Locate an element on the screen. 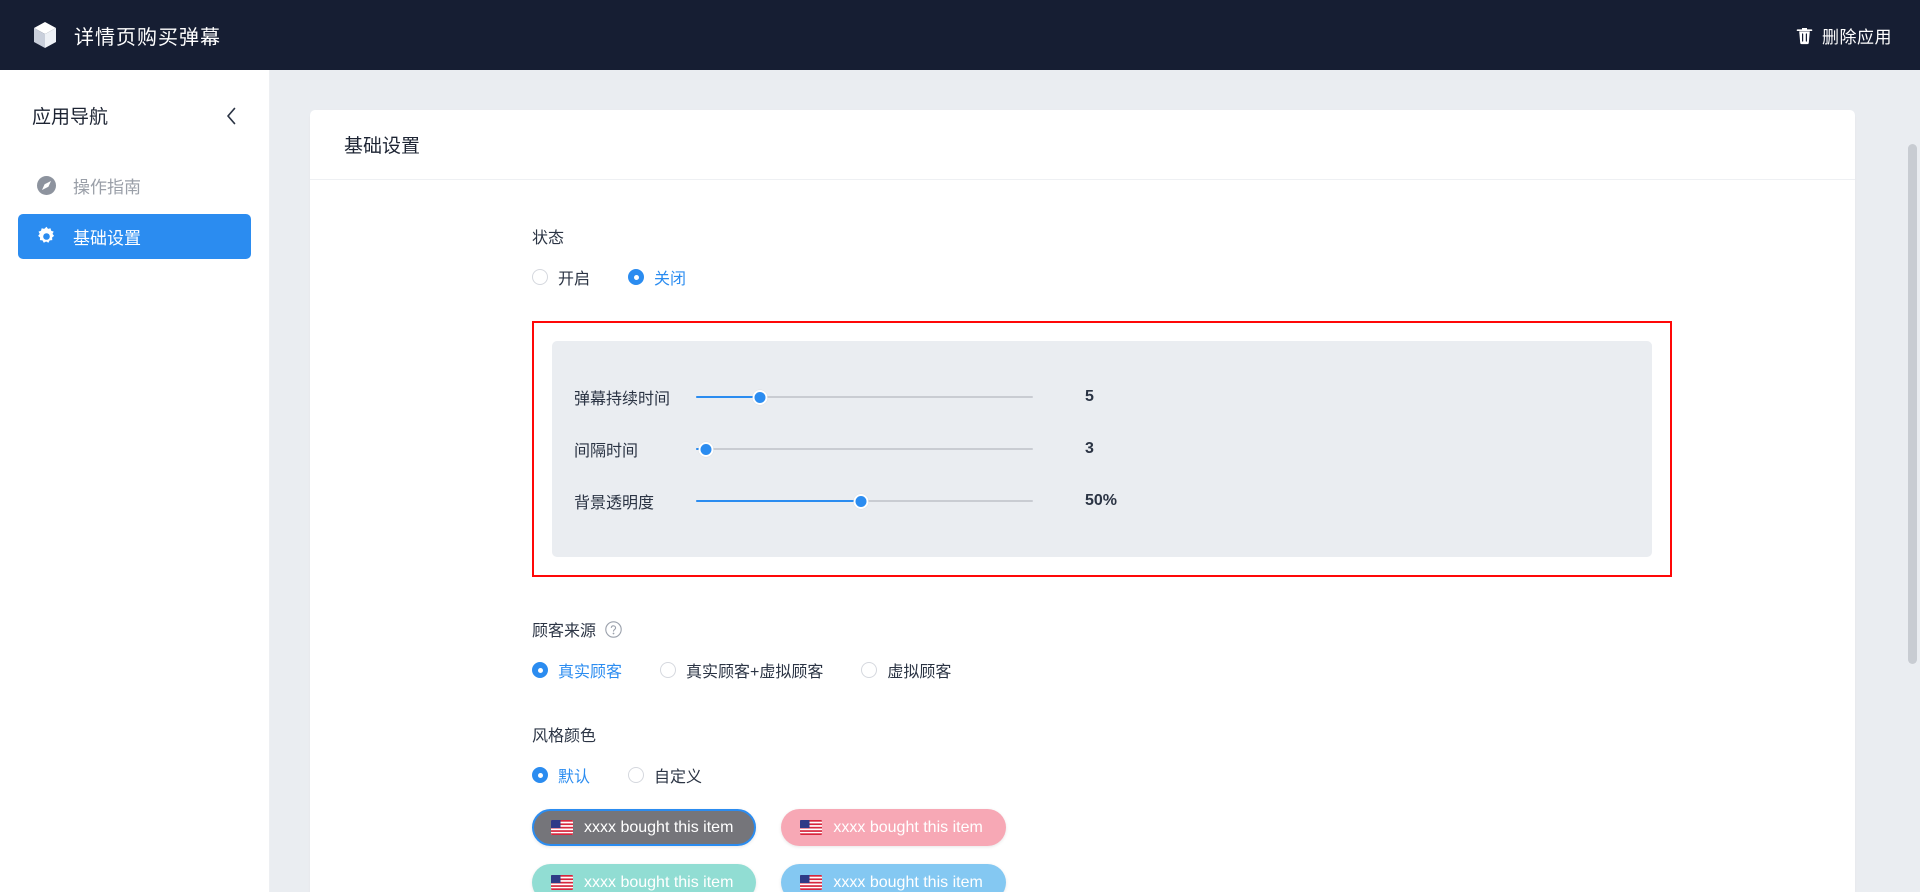  status-option-off-label: 关闭 is located at coordinates (670, 279).